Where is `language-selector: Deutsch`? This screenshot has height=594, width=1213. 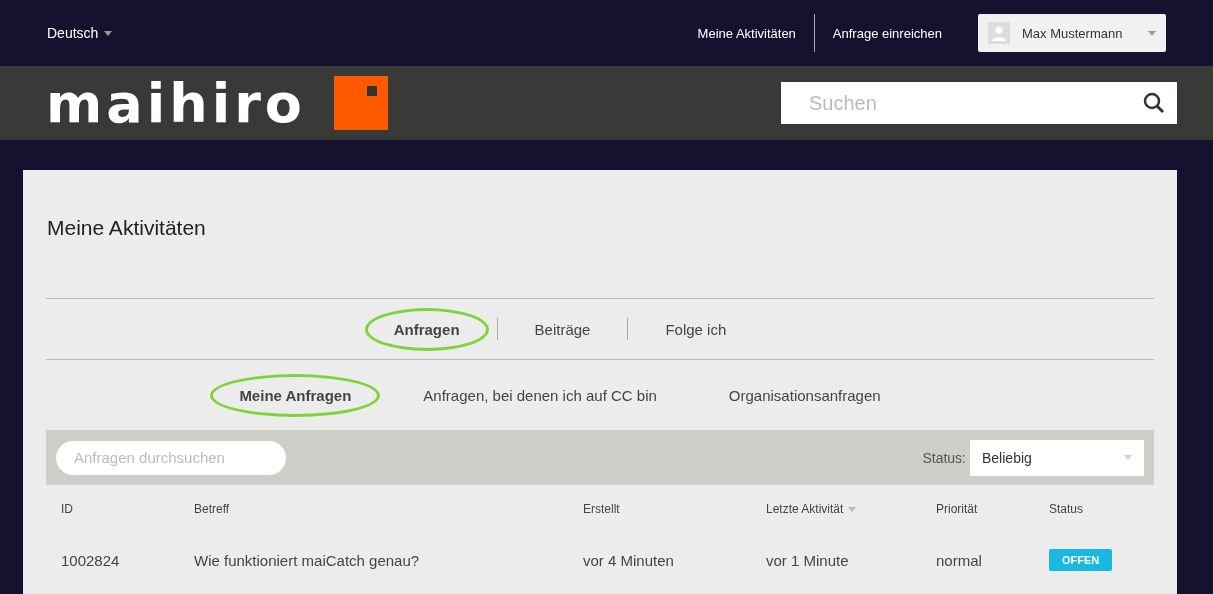 language-selector: Deutsch is located at coordinates (80, 33).